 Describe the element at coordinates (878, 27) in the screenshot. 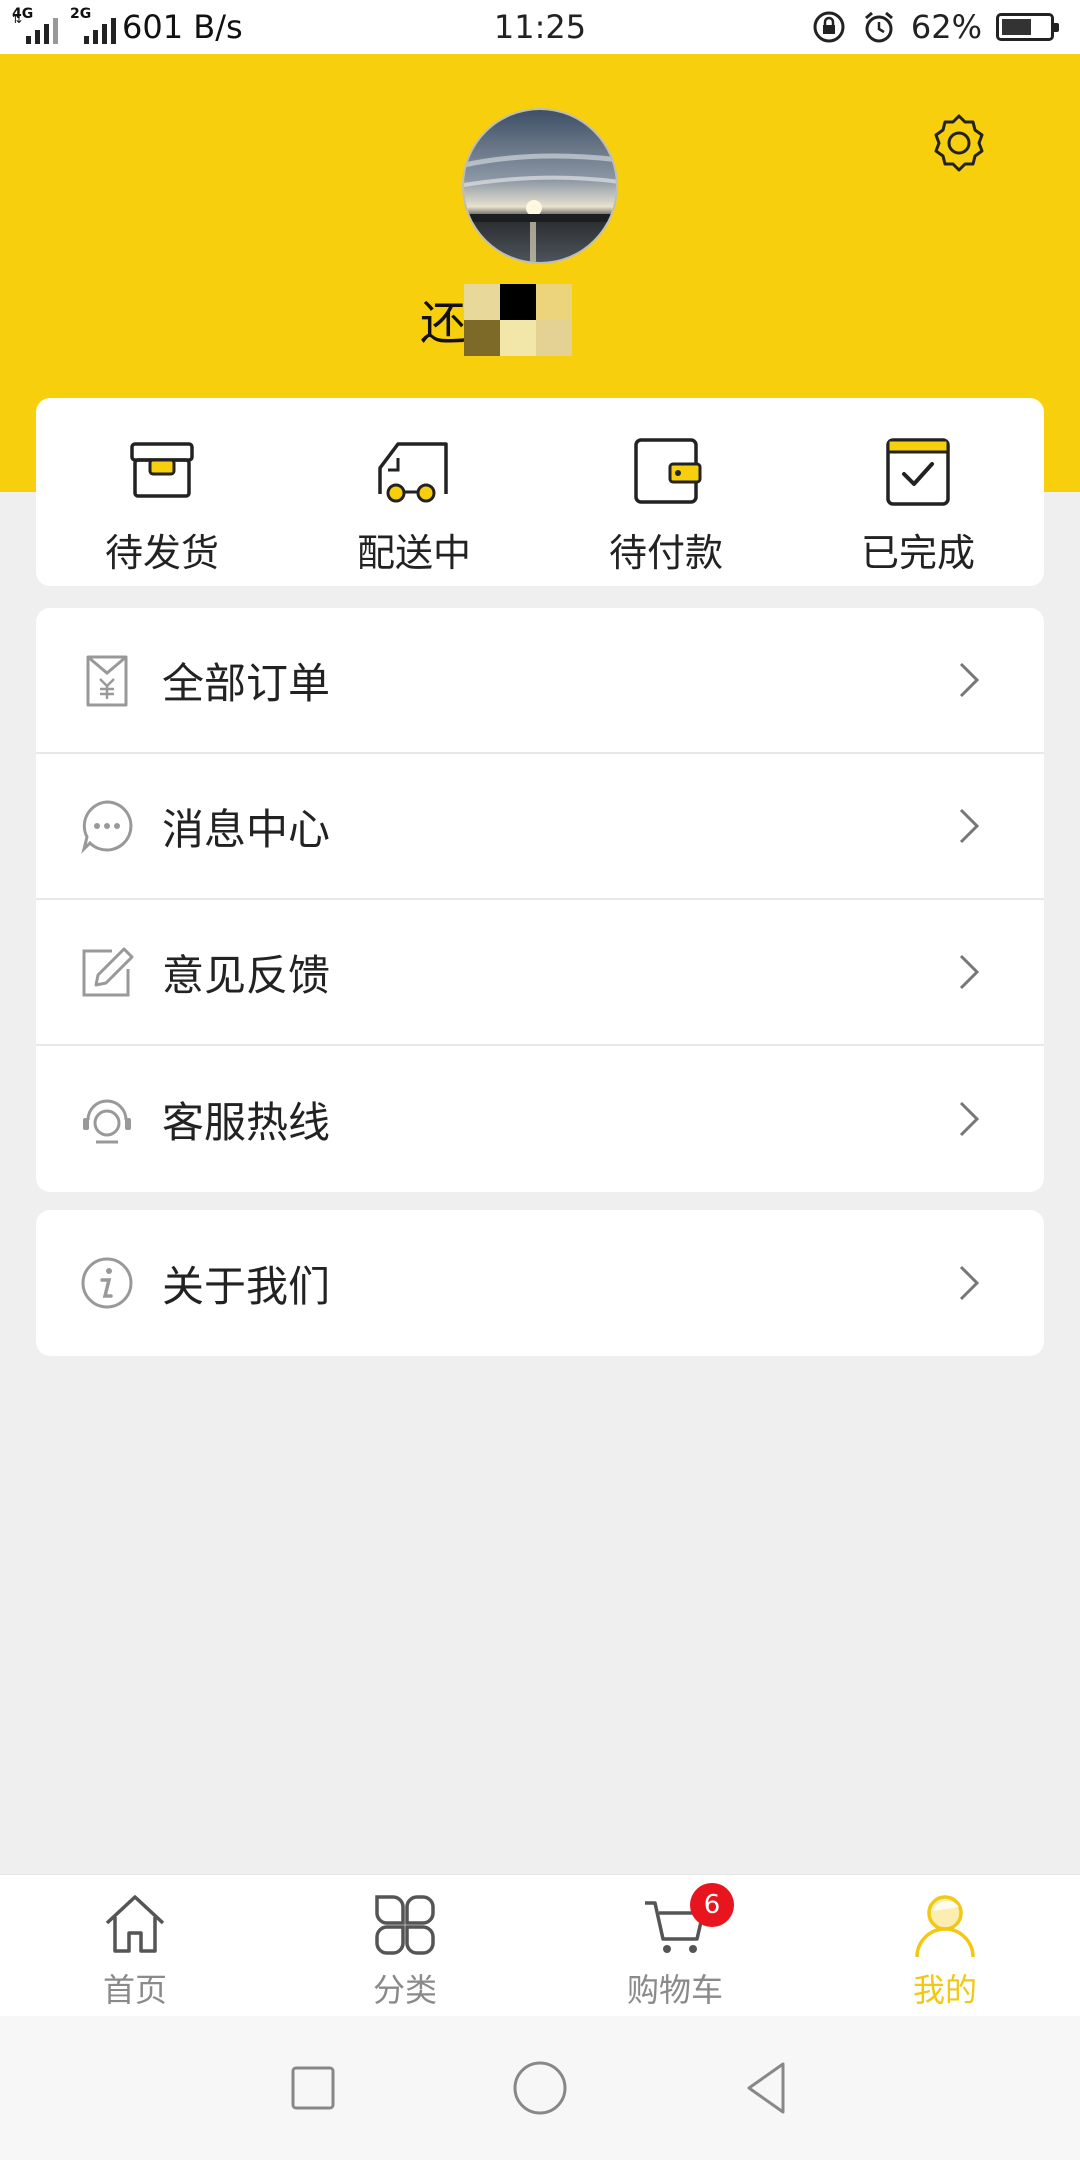

I see `alarm-icon` at that location.